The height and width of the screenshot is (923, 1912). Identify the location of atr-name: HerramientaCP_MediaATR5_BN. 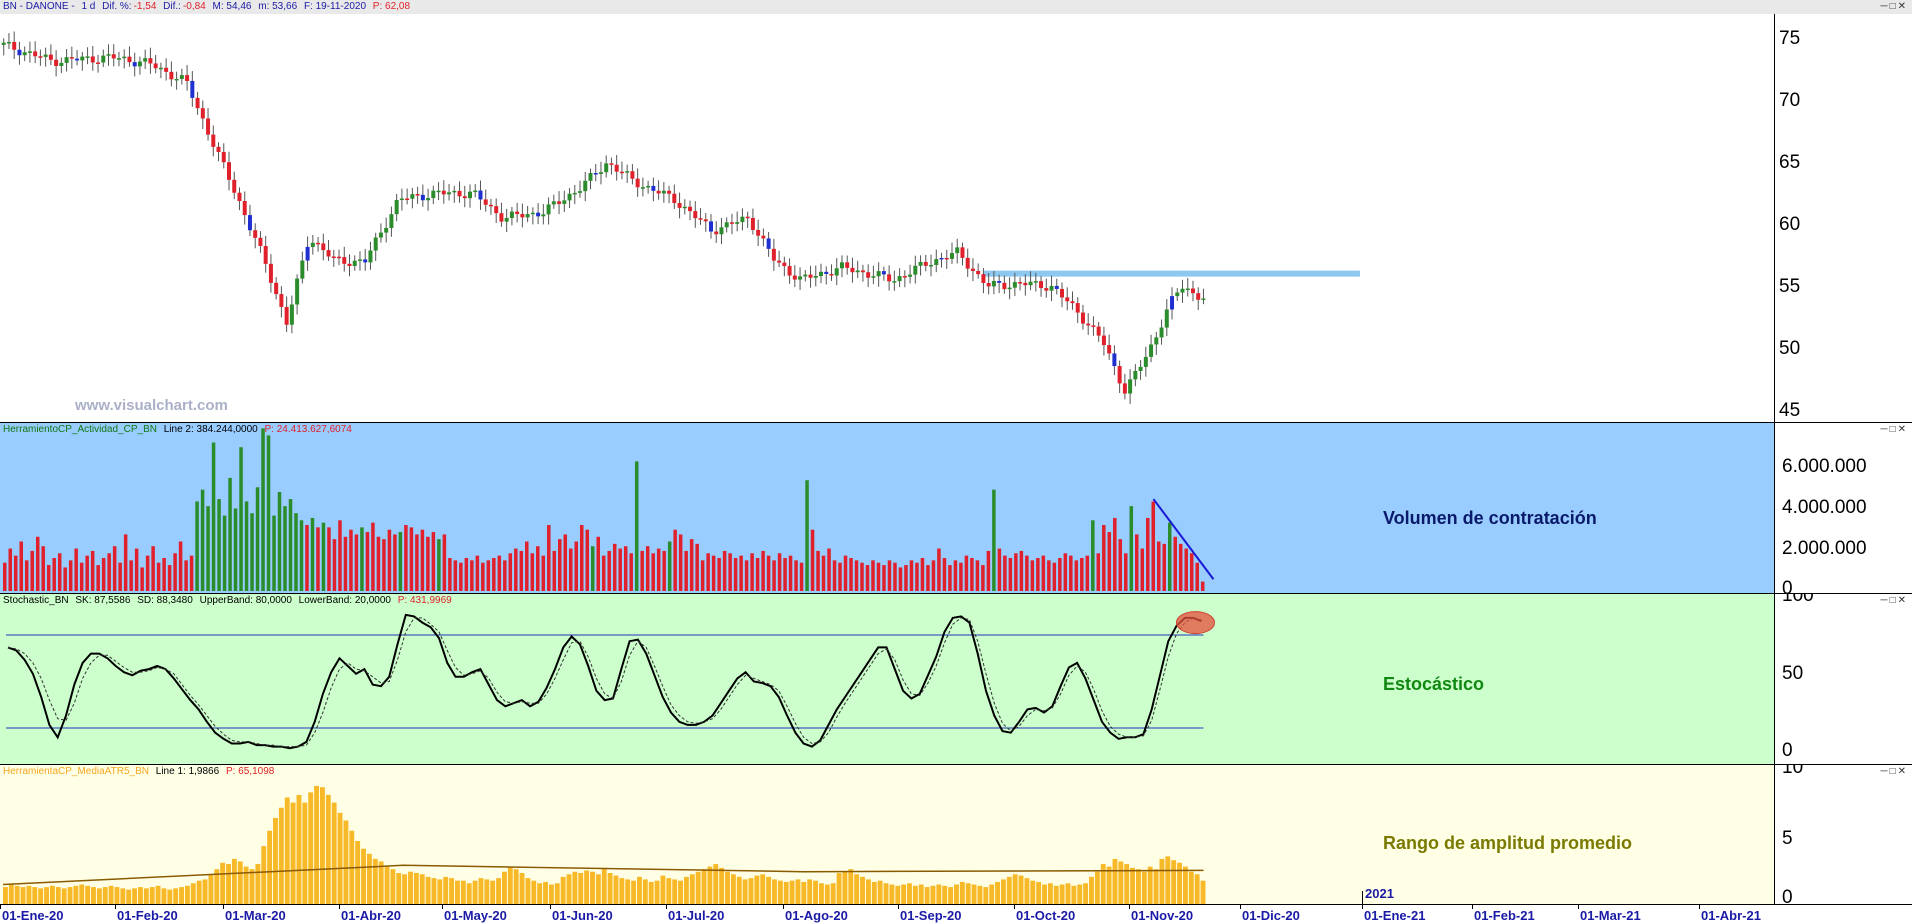
(76, 771).